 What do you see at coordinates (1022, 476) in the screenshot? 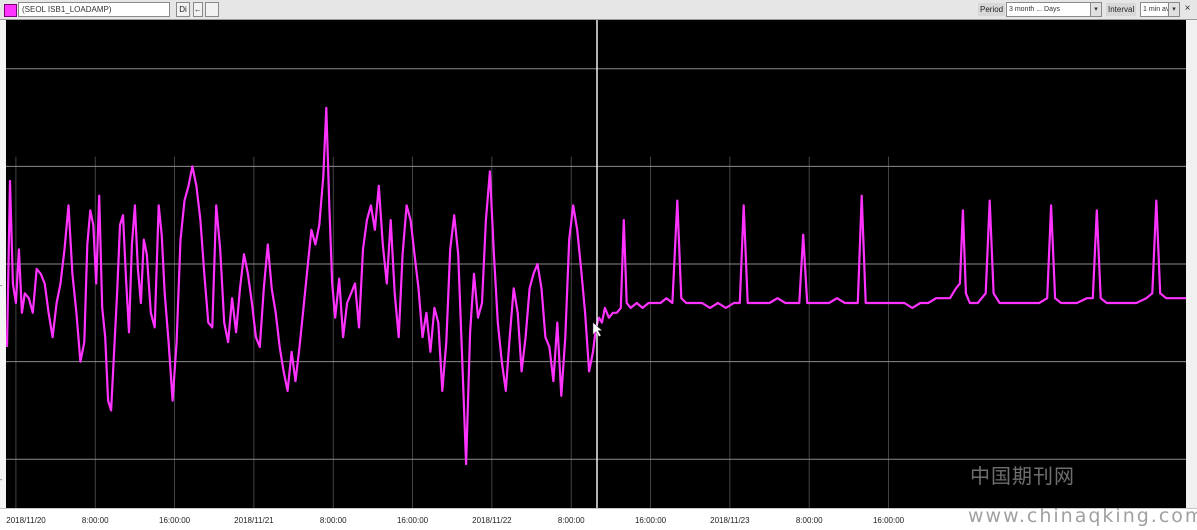
I see `watermark-chinese: 中国期刊网` at bounding box center [1022, 476].